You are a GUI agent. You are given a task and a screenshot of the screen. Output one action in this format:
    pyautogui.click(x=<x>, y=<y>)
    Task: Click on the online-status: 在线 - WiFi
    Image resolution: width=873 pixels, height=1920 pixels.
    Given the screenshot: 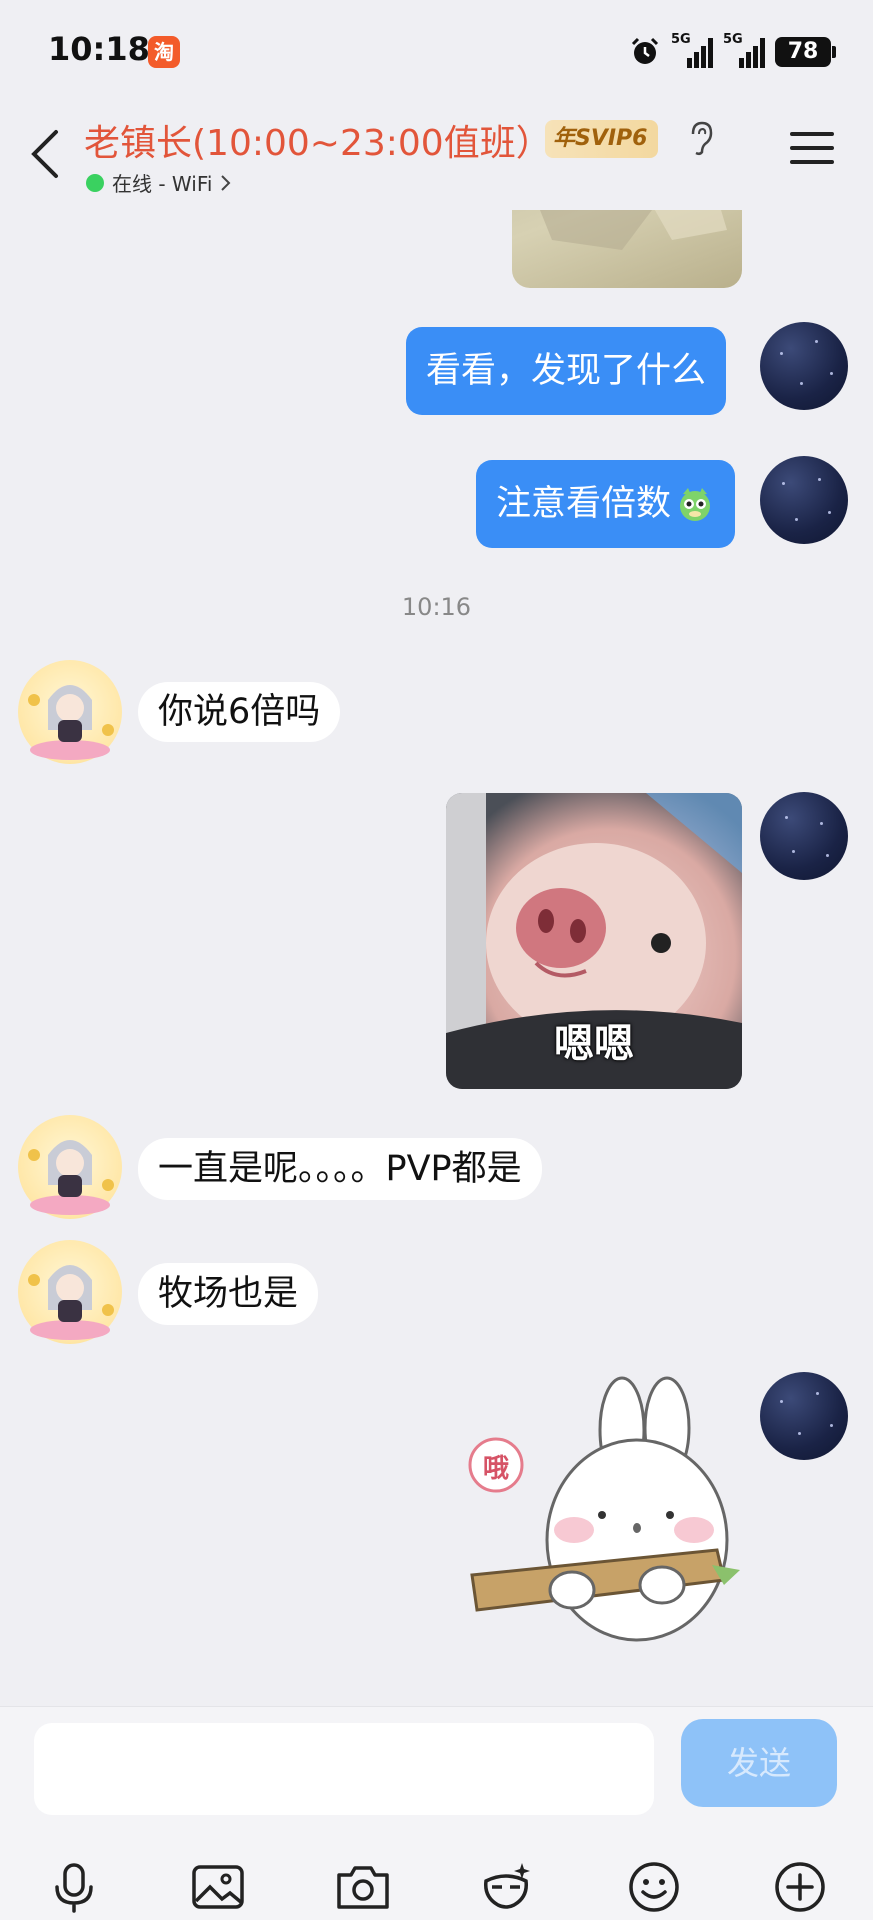 What is the action you would take?
    pyautogui.click(x=159, y=182)
    